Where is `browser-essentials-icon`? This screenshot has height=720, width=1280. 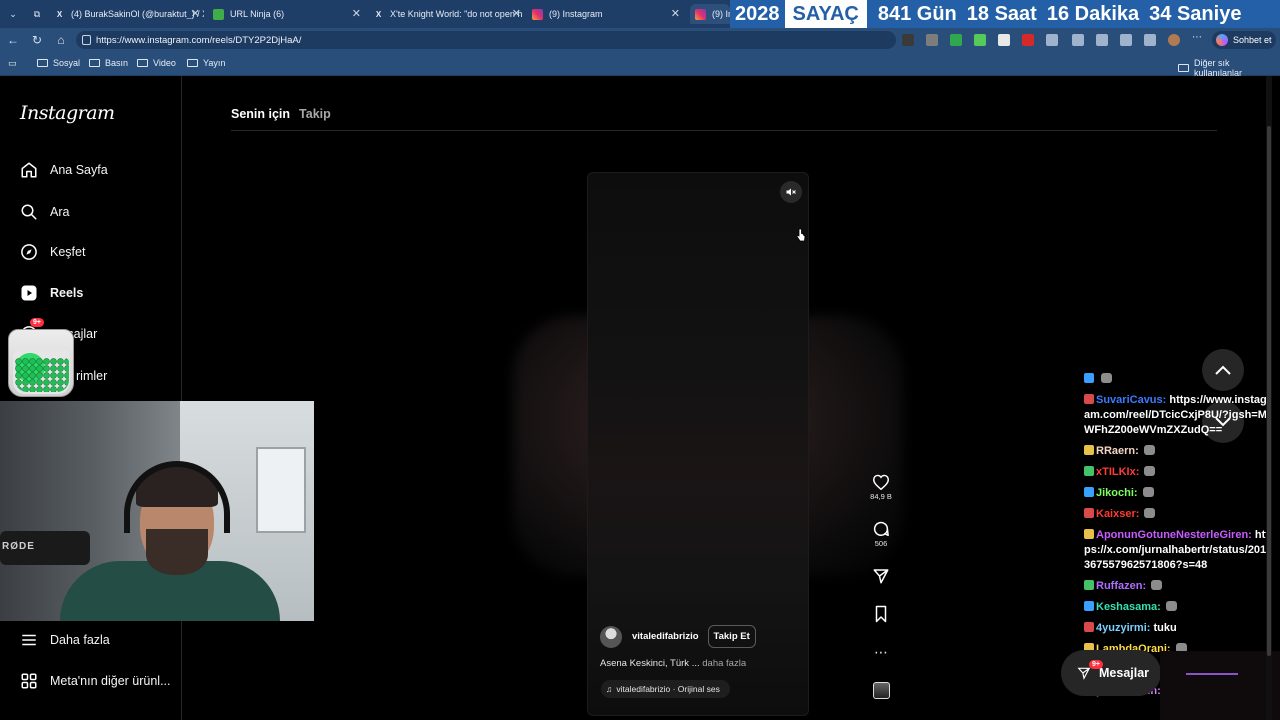 browser-essentials-icon is located at coordinates (1126, 40).